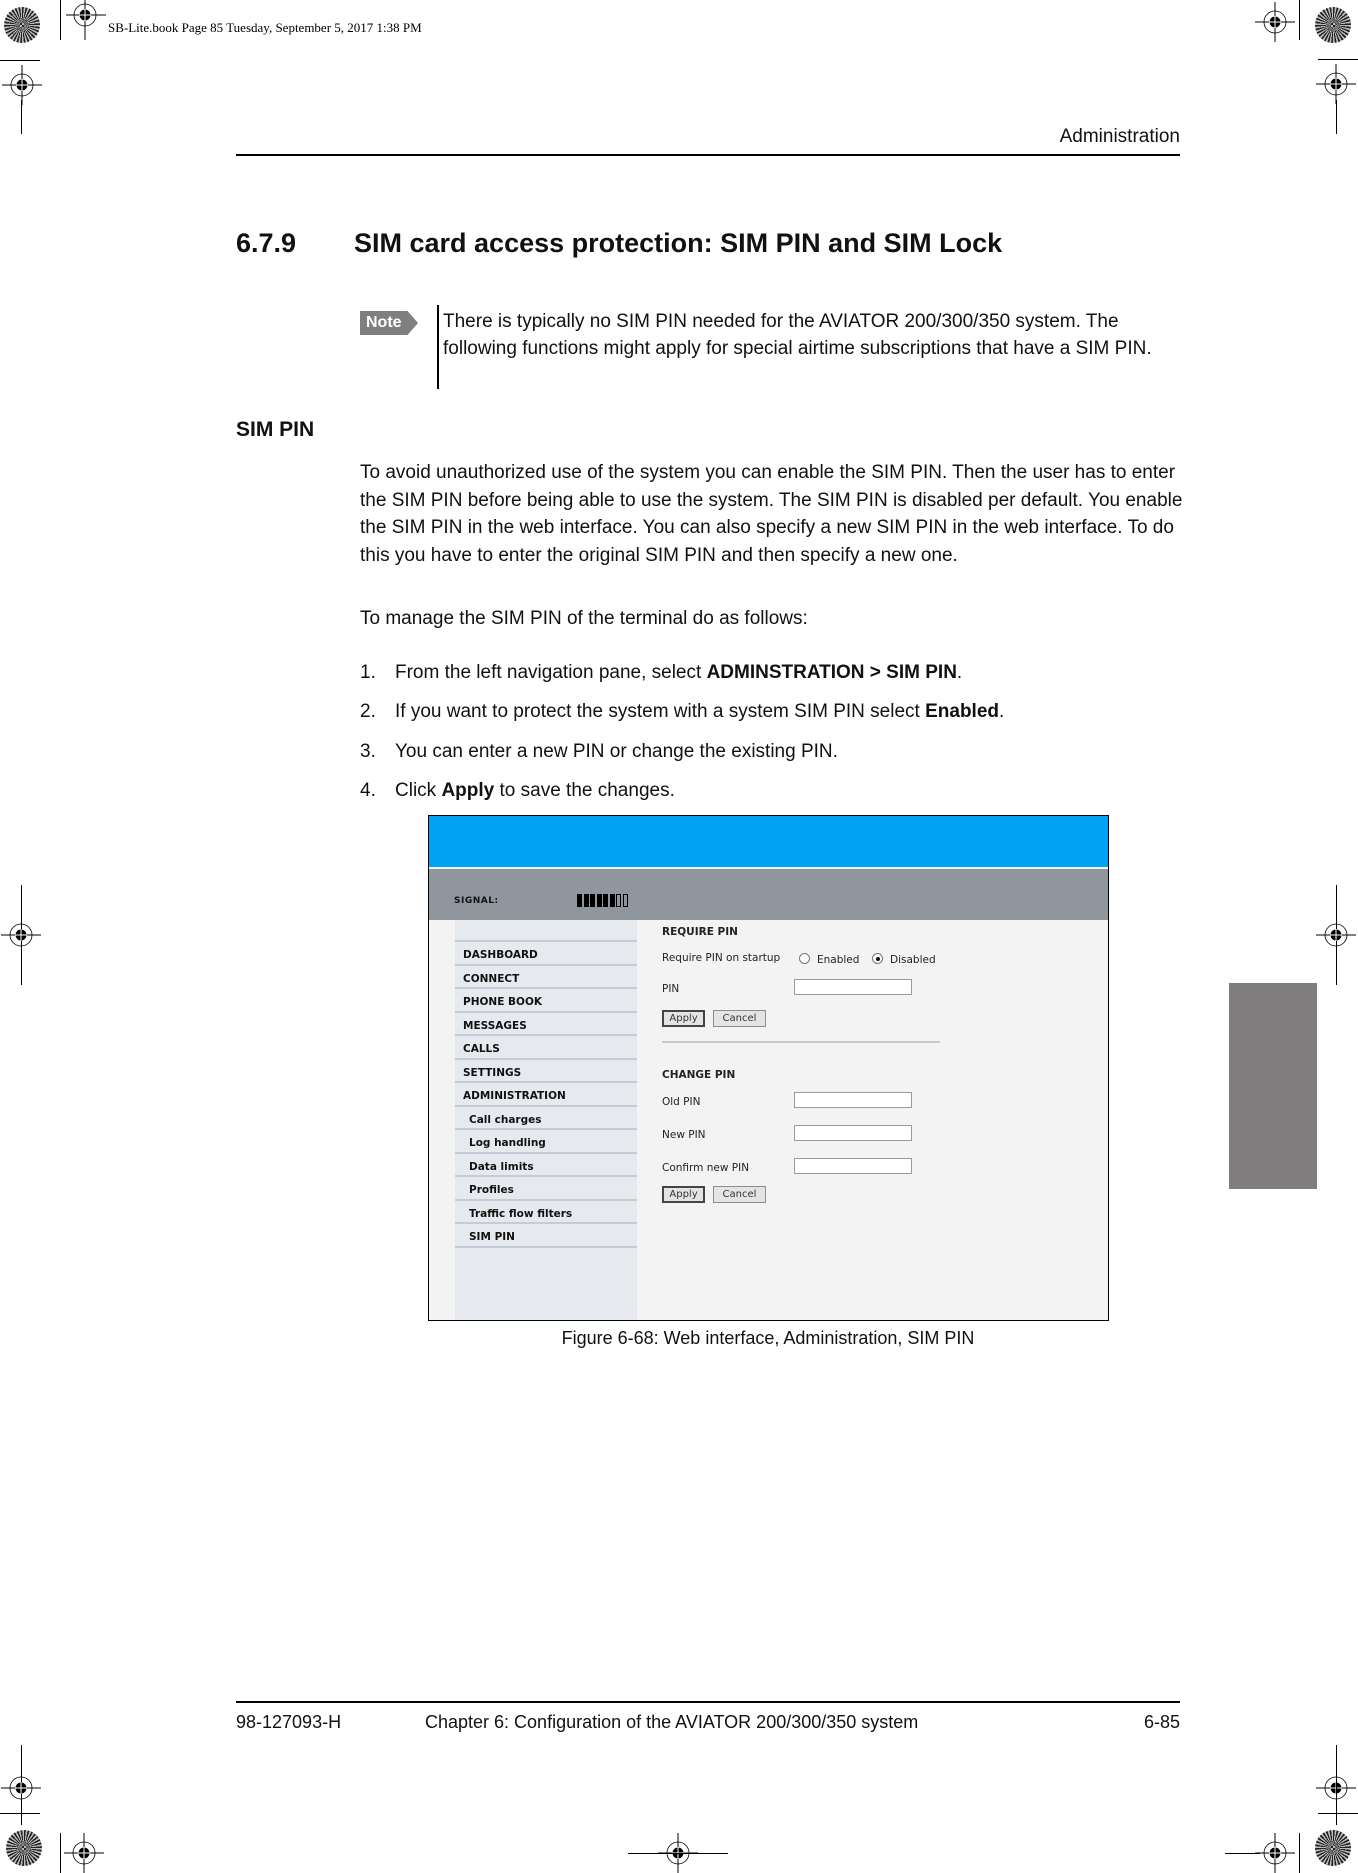 The image size is (1358, 1873). I want to click on nav-item-settings: SETTINGS, so click(546, 1070).